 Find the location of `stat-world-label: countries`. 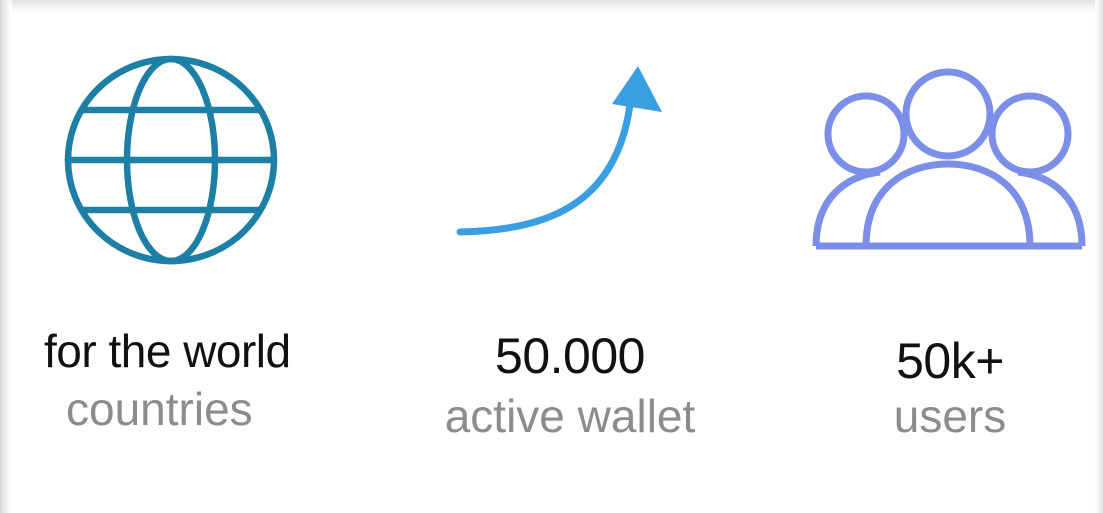

stat-world-label: countries is located at coordinates (159, 409).